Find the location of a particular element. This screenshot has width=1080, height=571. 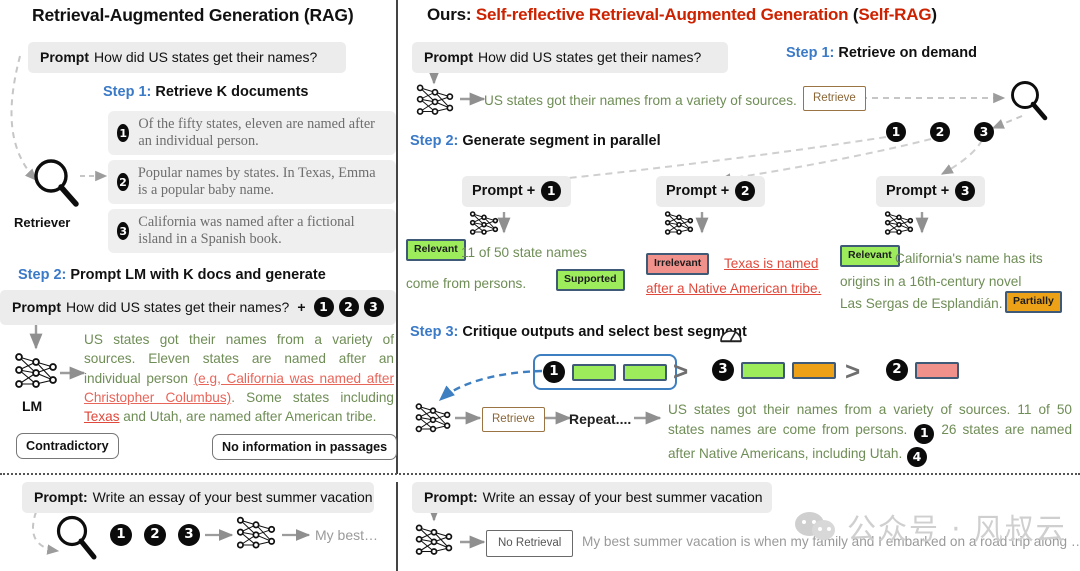

plus-sign: + is located at coordinates (301, 307).